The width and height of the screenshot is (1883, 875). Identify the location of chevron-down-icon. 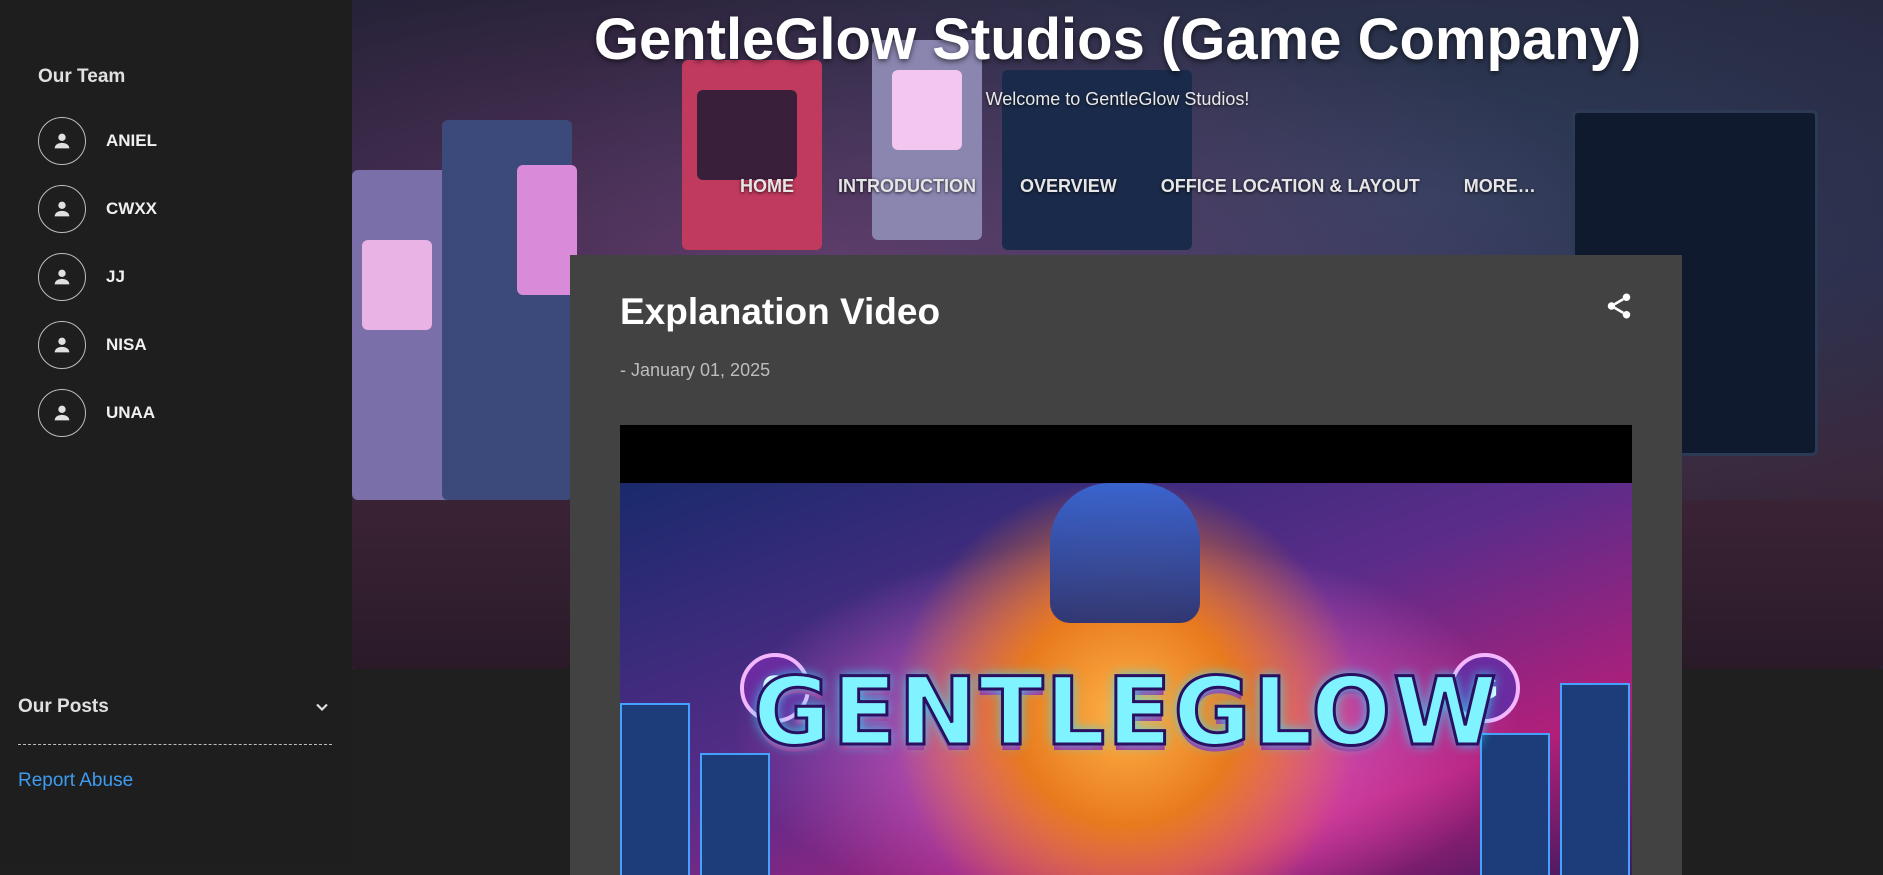
(322, 707).